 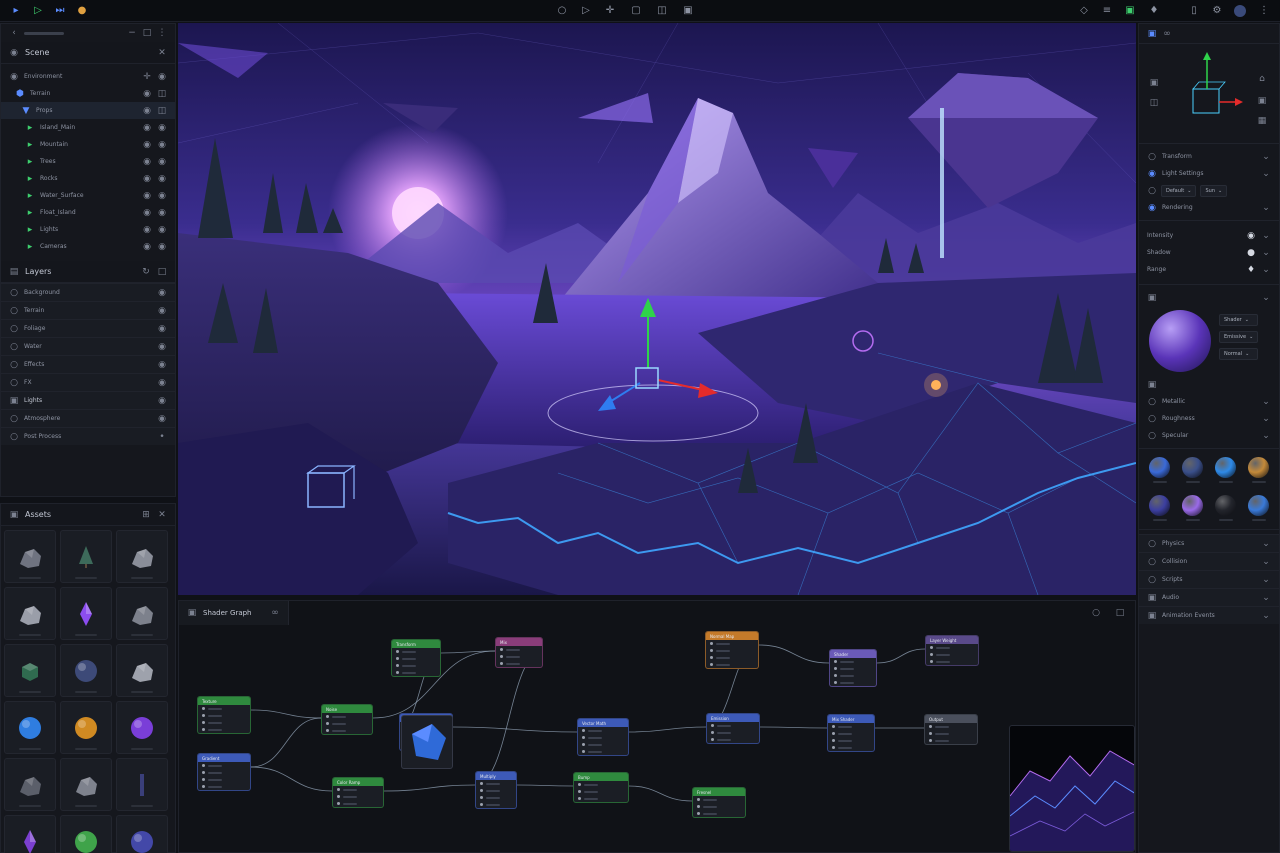 I want to click on shader-node: Texture, so click(x=224, y=715).